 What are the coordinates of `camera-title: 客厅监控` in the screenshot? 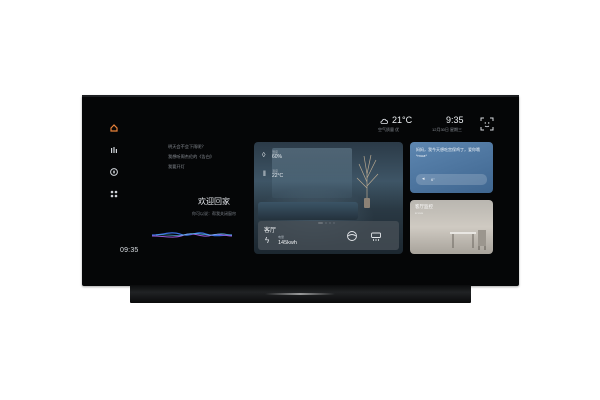 It's located at (424, 206).